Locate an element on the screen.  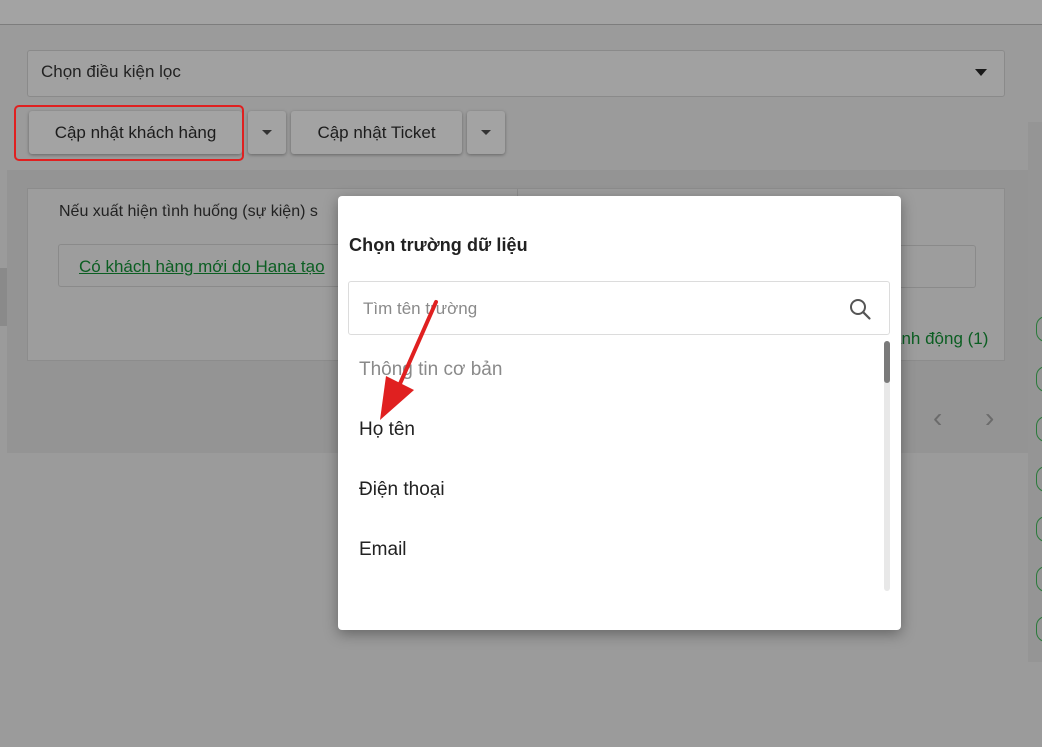
modal-title: Chọn trường dữ liệu is located at coordinates (438, 245).